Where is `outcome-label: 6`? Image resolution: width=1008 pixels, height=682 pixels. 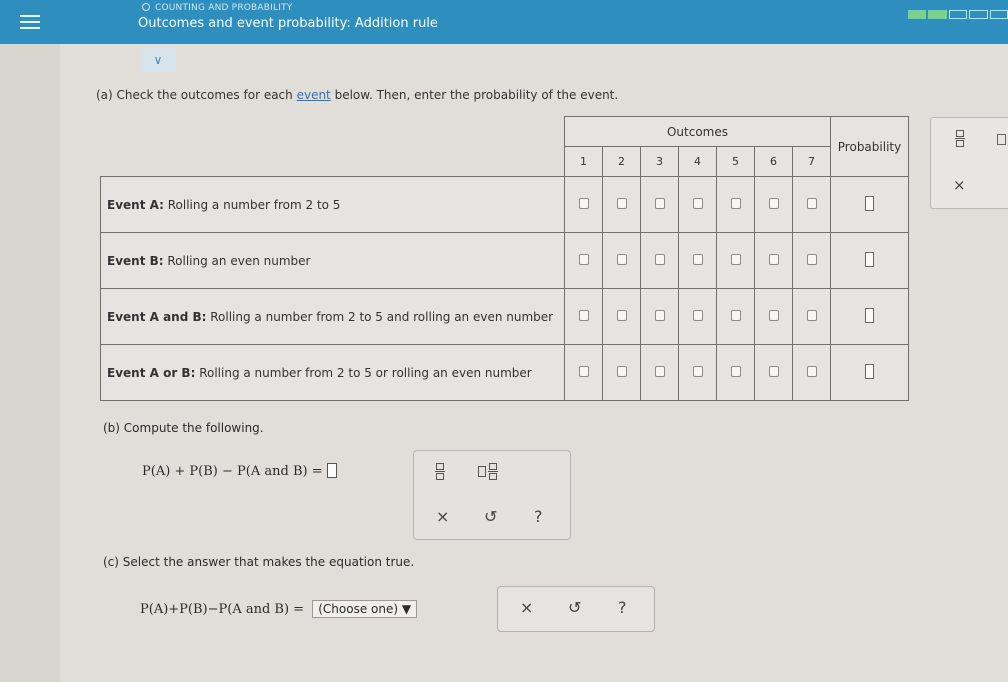
outcome-label: 6 is located at coordinates (773, 161).